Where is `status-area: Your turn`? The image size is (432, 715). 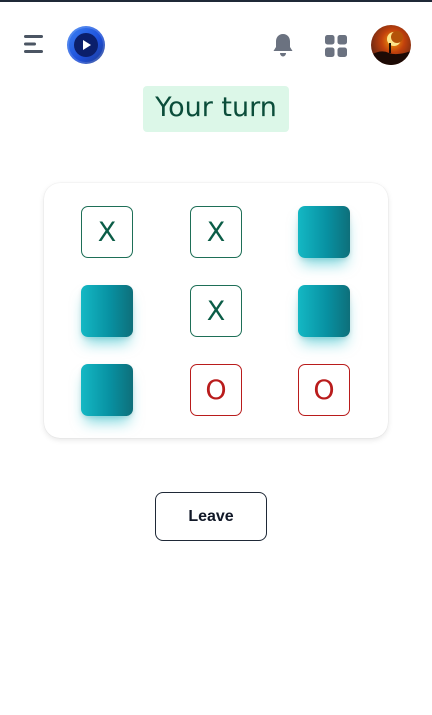 status-area: Your turn is located at coordinates (216, 109).